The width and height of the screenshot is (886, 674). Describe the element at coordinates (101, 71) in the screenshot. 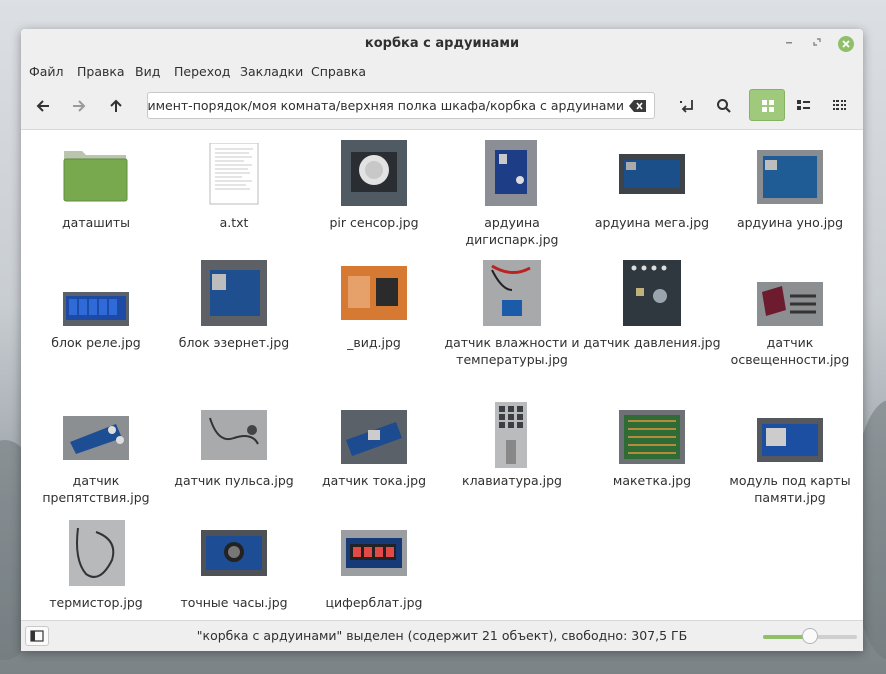

I see `menu-edit: Правка` at that location.